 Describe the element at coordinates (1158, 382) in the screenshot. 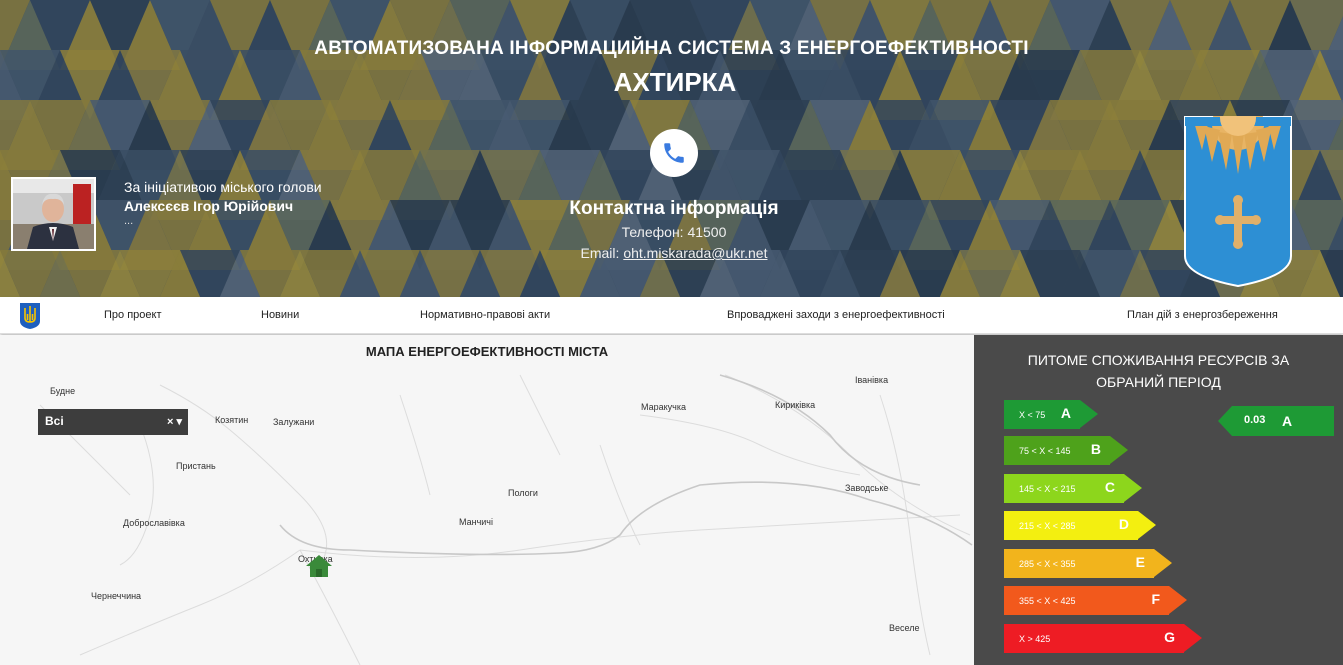

I see `panel-title-line2: ОБРАНИЙ ПЕРІОД` at that location.